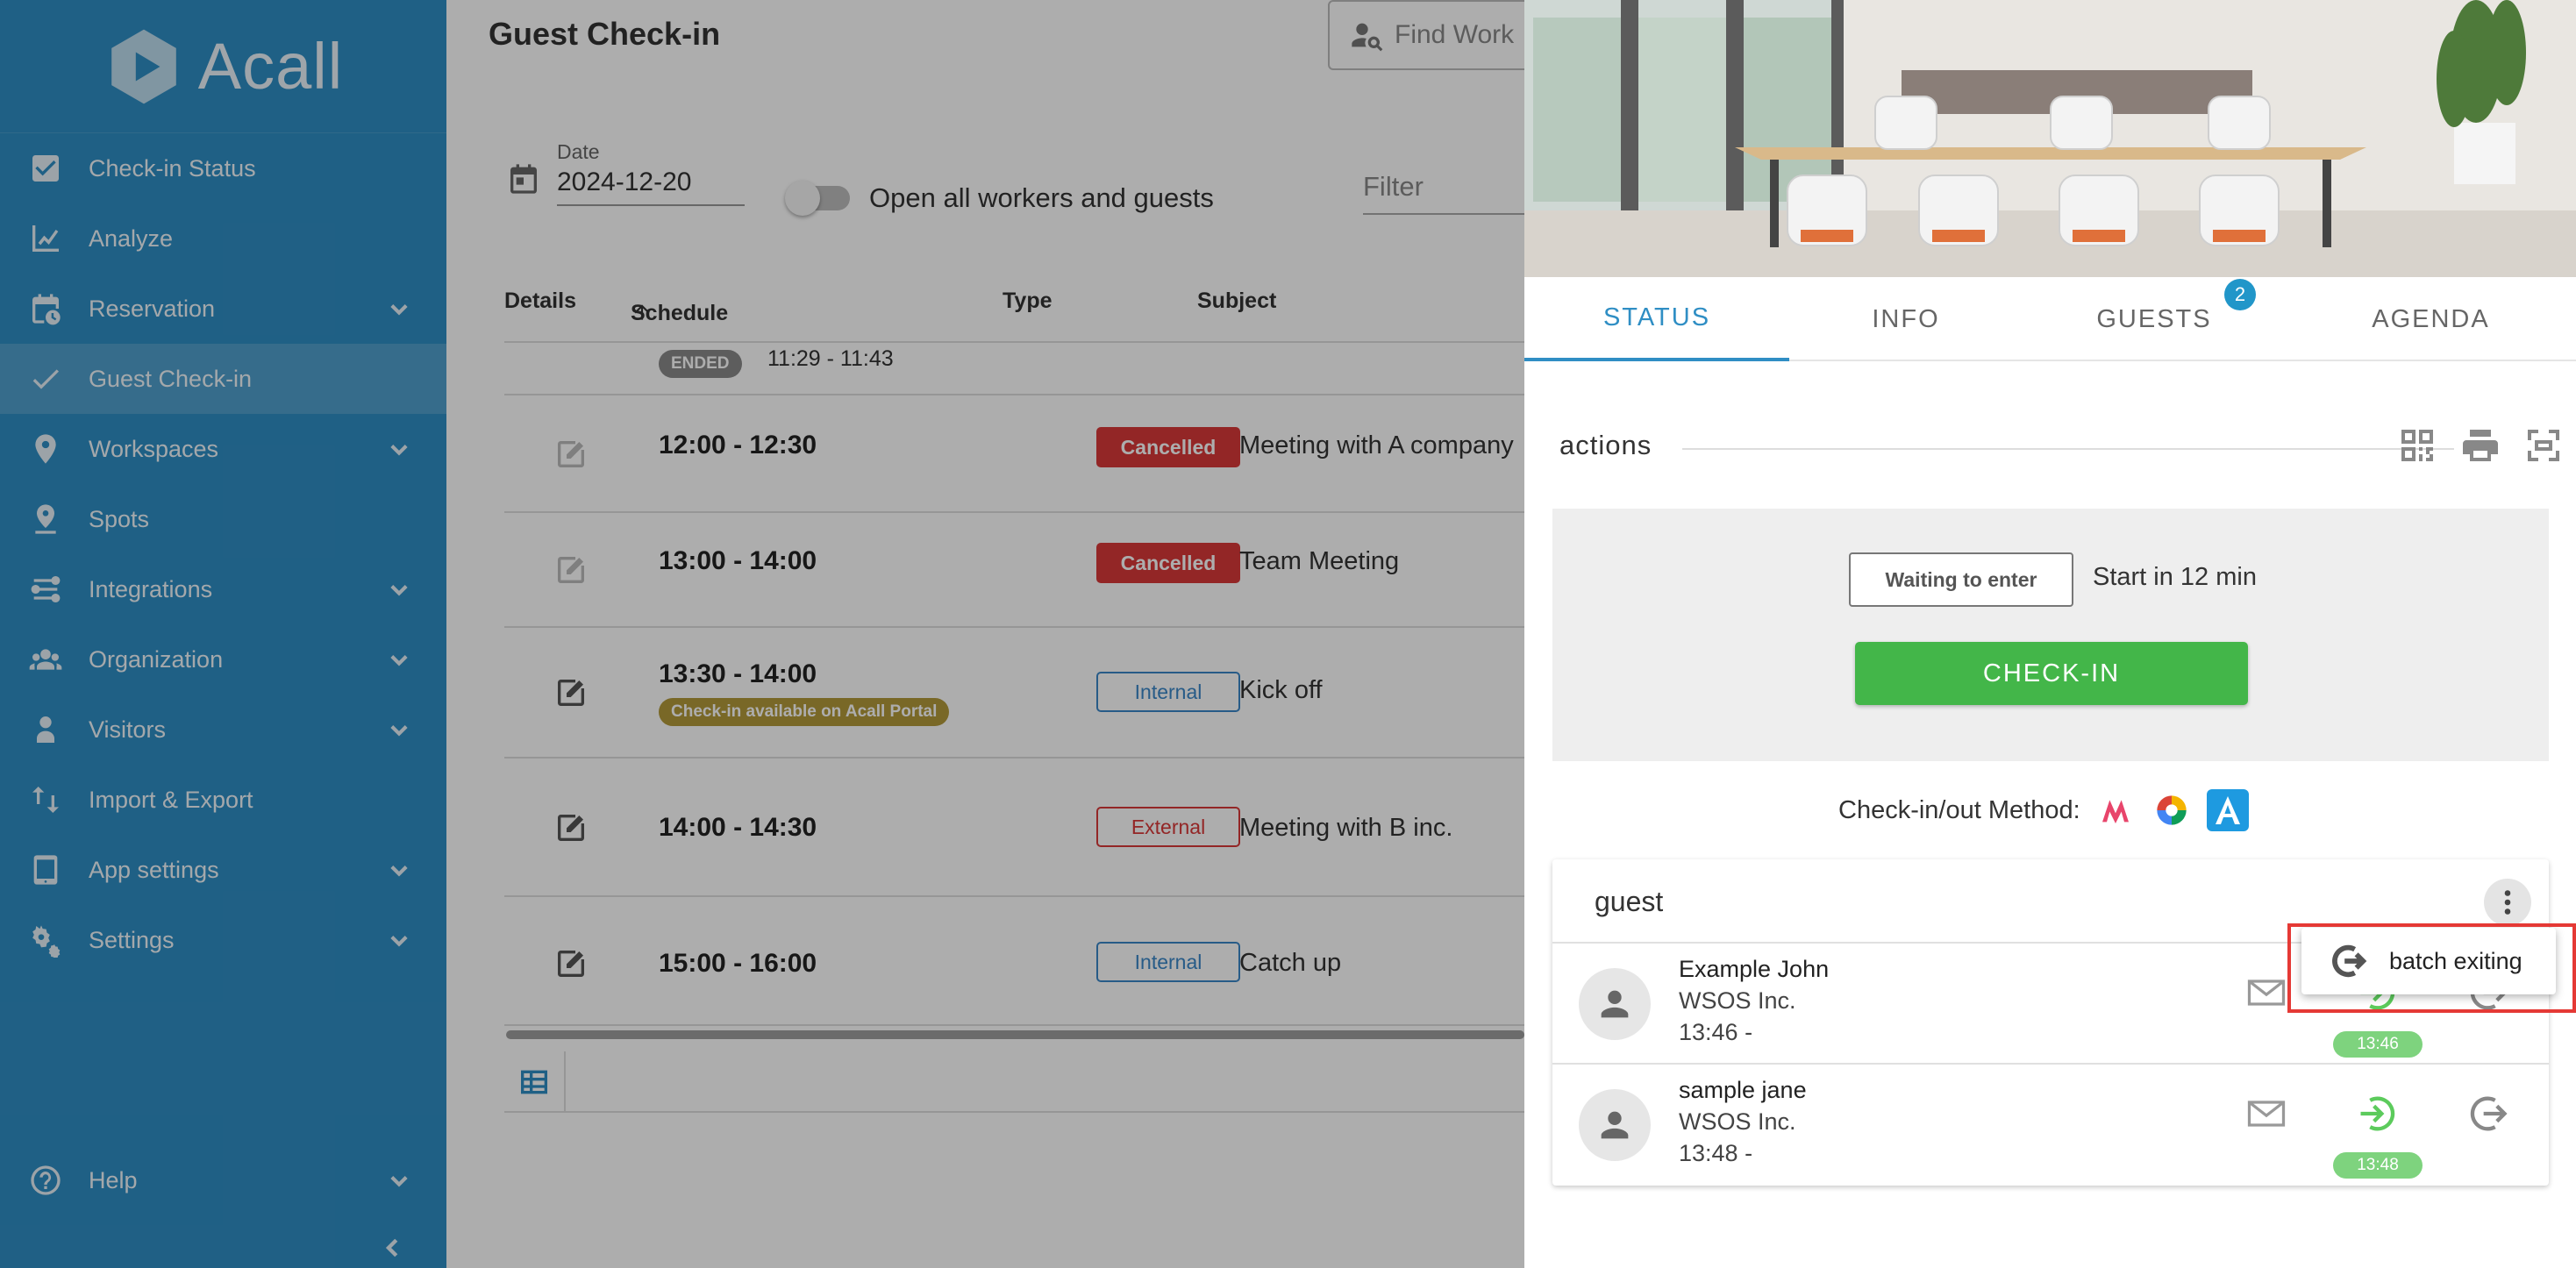  Describe the element at coordinates (2378, 1044) in the screenshot. I see `check-in-time-badge: 13:46` at that location.